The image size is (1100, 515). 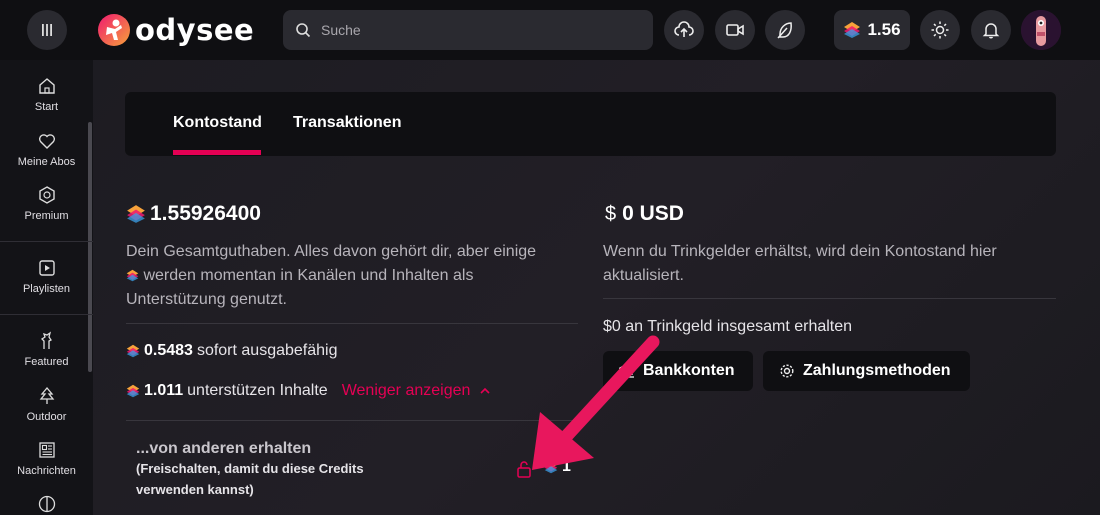 I want to click on supporting-amount: 1.011, so click(x=164, y=390).